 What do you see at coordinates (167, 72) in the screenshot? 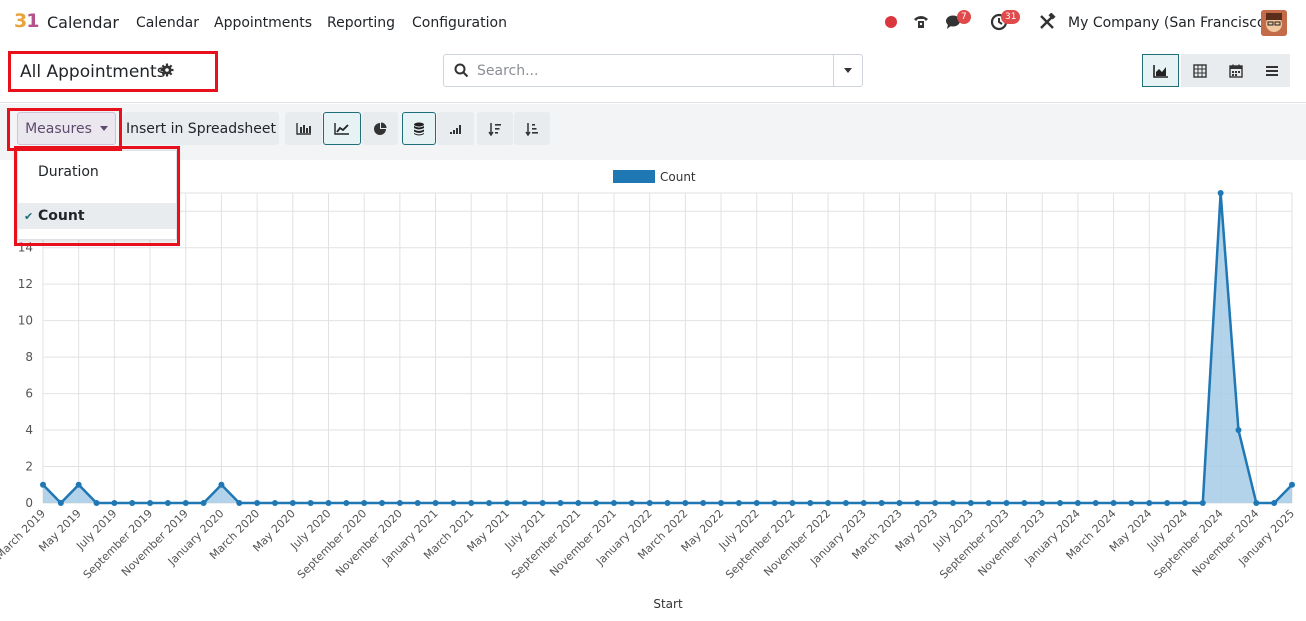
I see `gear-icon` at bounding box center [167, 72].